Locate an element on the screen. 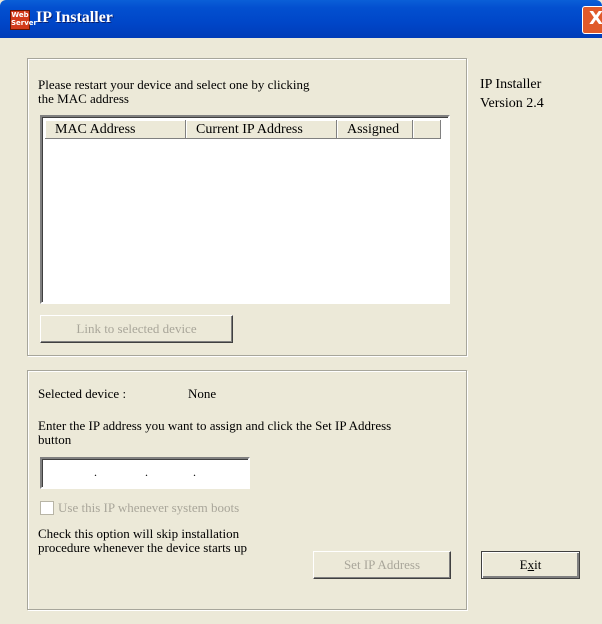 The image size is (602, 624). set-ip-address-button: Set IP Address is located at coordinates (382, 565).